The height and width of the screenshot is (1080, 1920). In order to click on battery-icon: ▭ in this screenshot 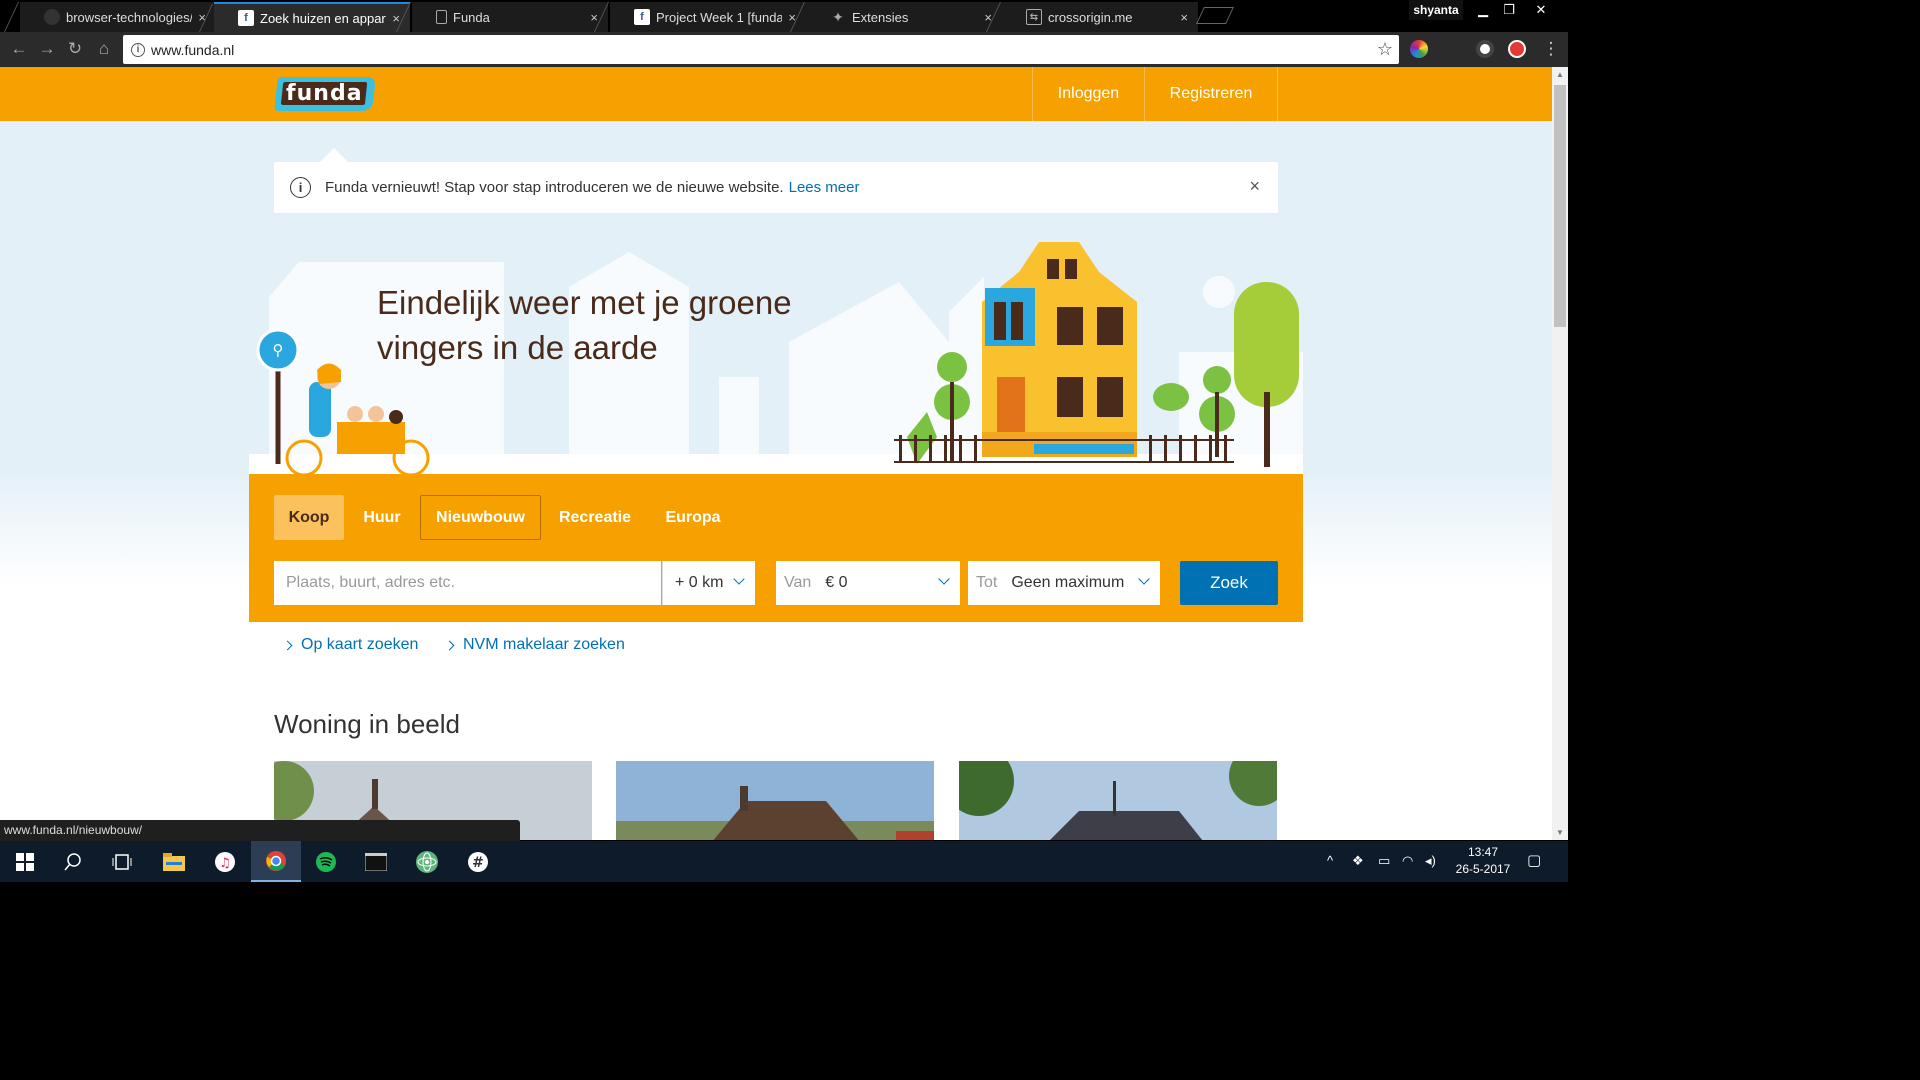, I will do `click(1384, 861)`.